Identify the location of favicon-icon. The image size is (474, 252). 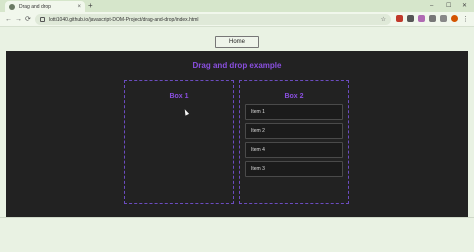
(12, 6).